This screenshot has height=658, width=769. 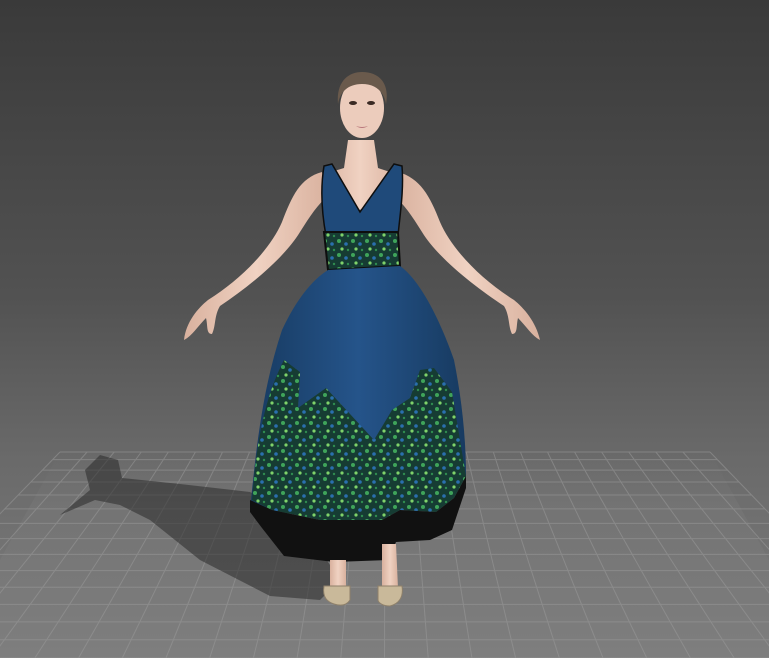 What do you see at coordinates (362, 251) in the screenshot?
I see `dress-waistband` at bounding box center [362, 251].